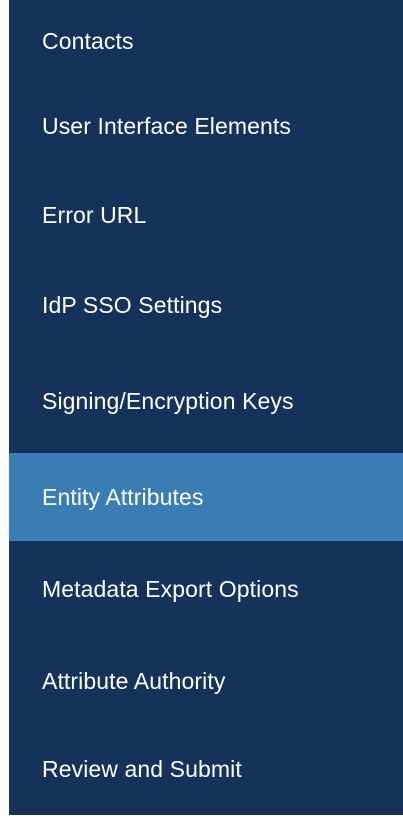 This screenshot has width=403, height=826. Describe the element at coordinates (206, 215) in the screenshot. I see `sidebar-item-error-url: Error URL` at that location.